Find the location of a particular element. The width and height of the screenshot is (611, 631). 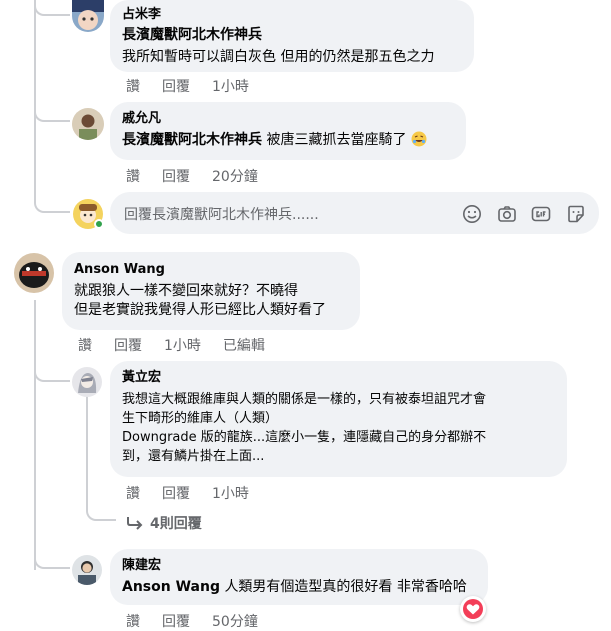

comment-actions: 讚 回覆 20分鐘 is located at coordinates (203, 176).